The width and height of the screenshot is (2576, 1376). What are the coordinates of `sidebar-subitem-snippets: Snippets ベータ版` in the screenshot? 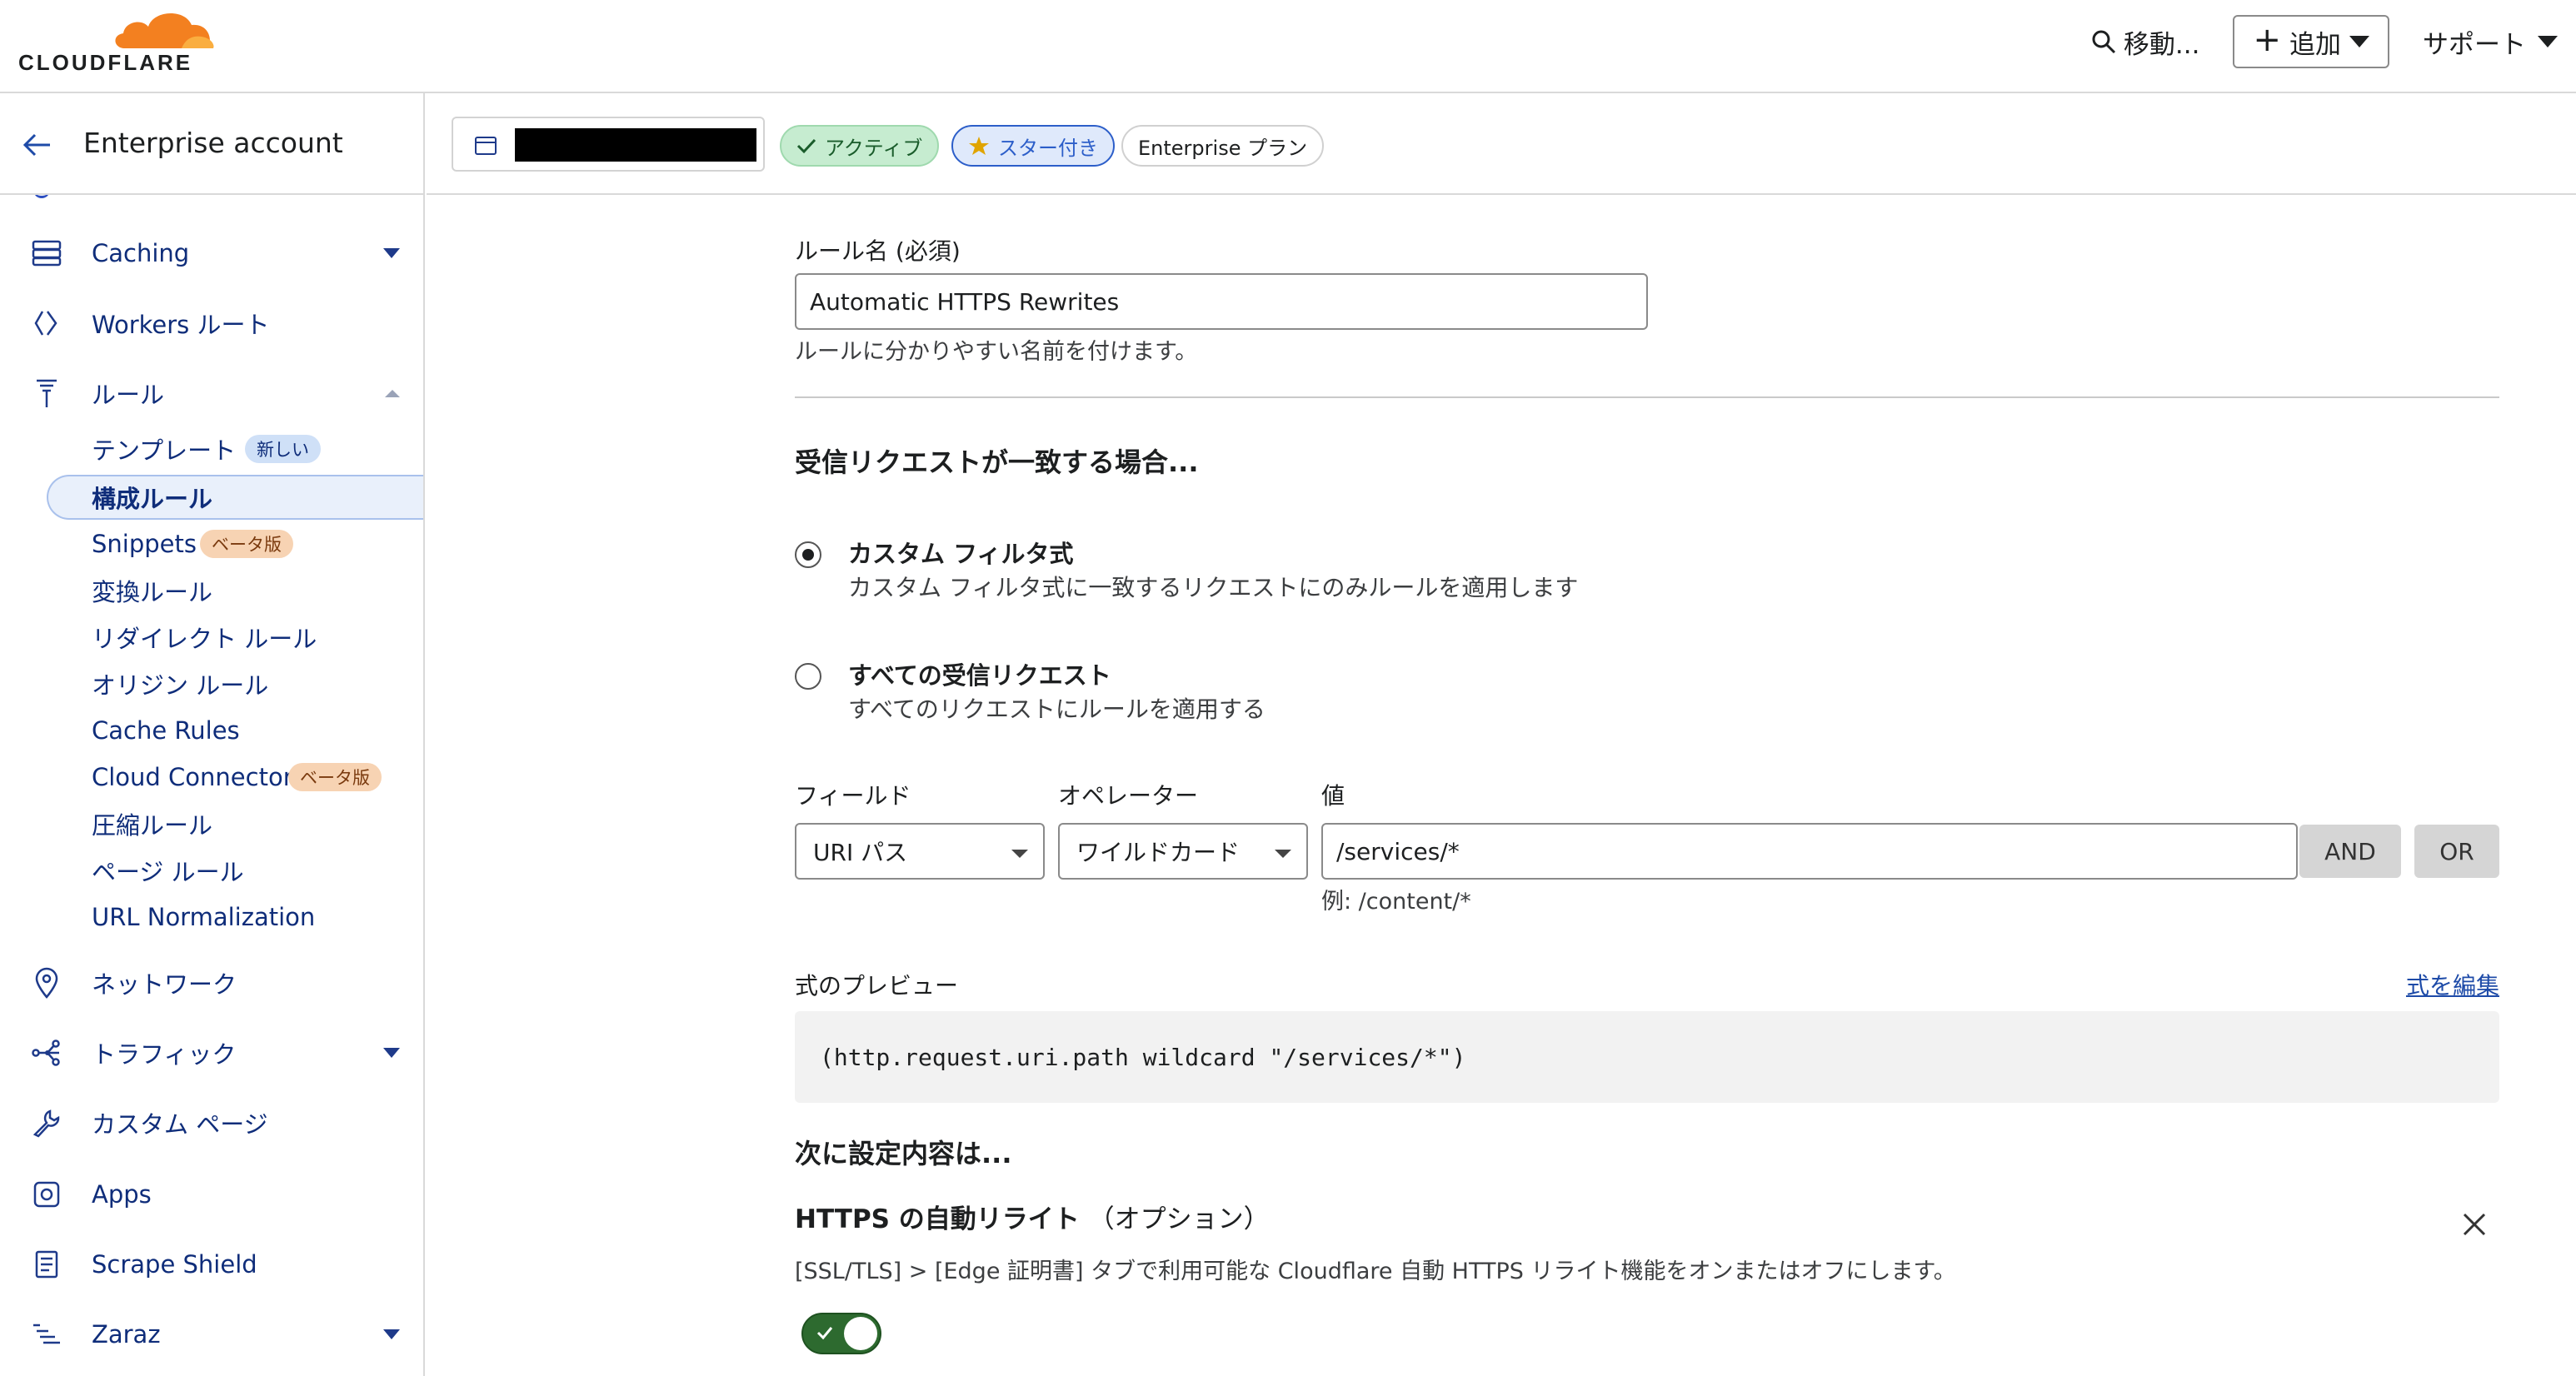 It's located at (235, 543).